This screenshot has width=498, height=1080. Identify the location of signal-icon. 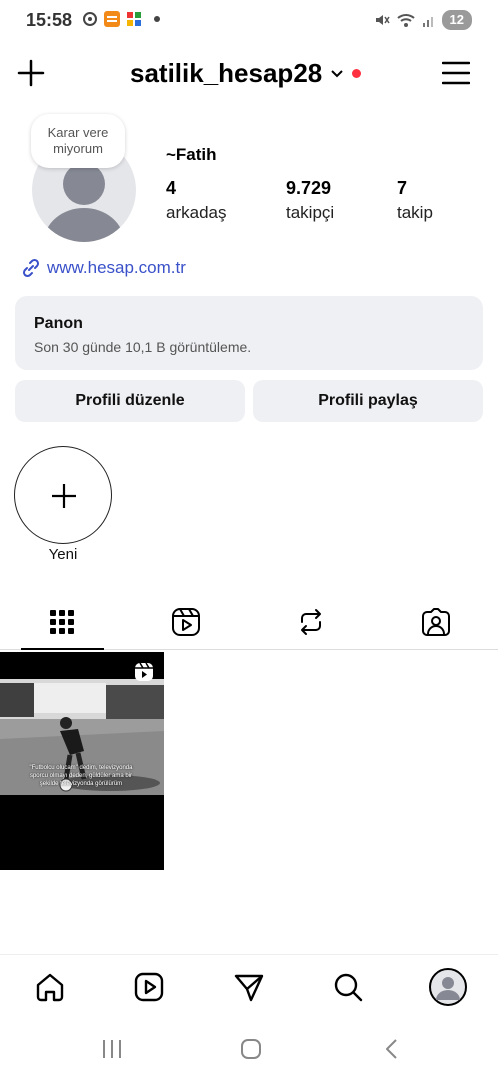
(427, 22).